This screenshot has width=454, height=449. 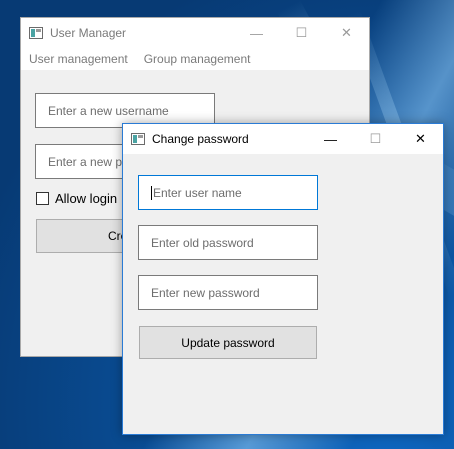 I want to click on update-password-button: Update password, so click(x=228, y=342).